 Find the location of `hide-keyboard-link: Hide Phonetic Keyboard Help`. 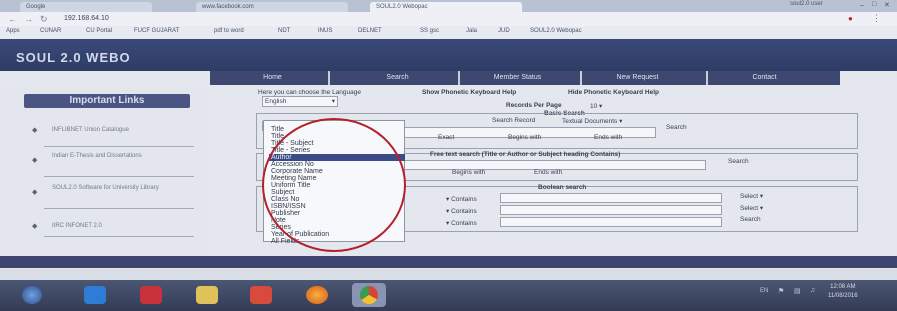

hide-keyboard-link: Hide Phonetic Keyboard Help is located at coordinates (613, 92).